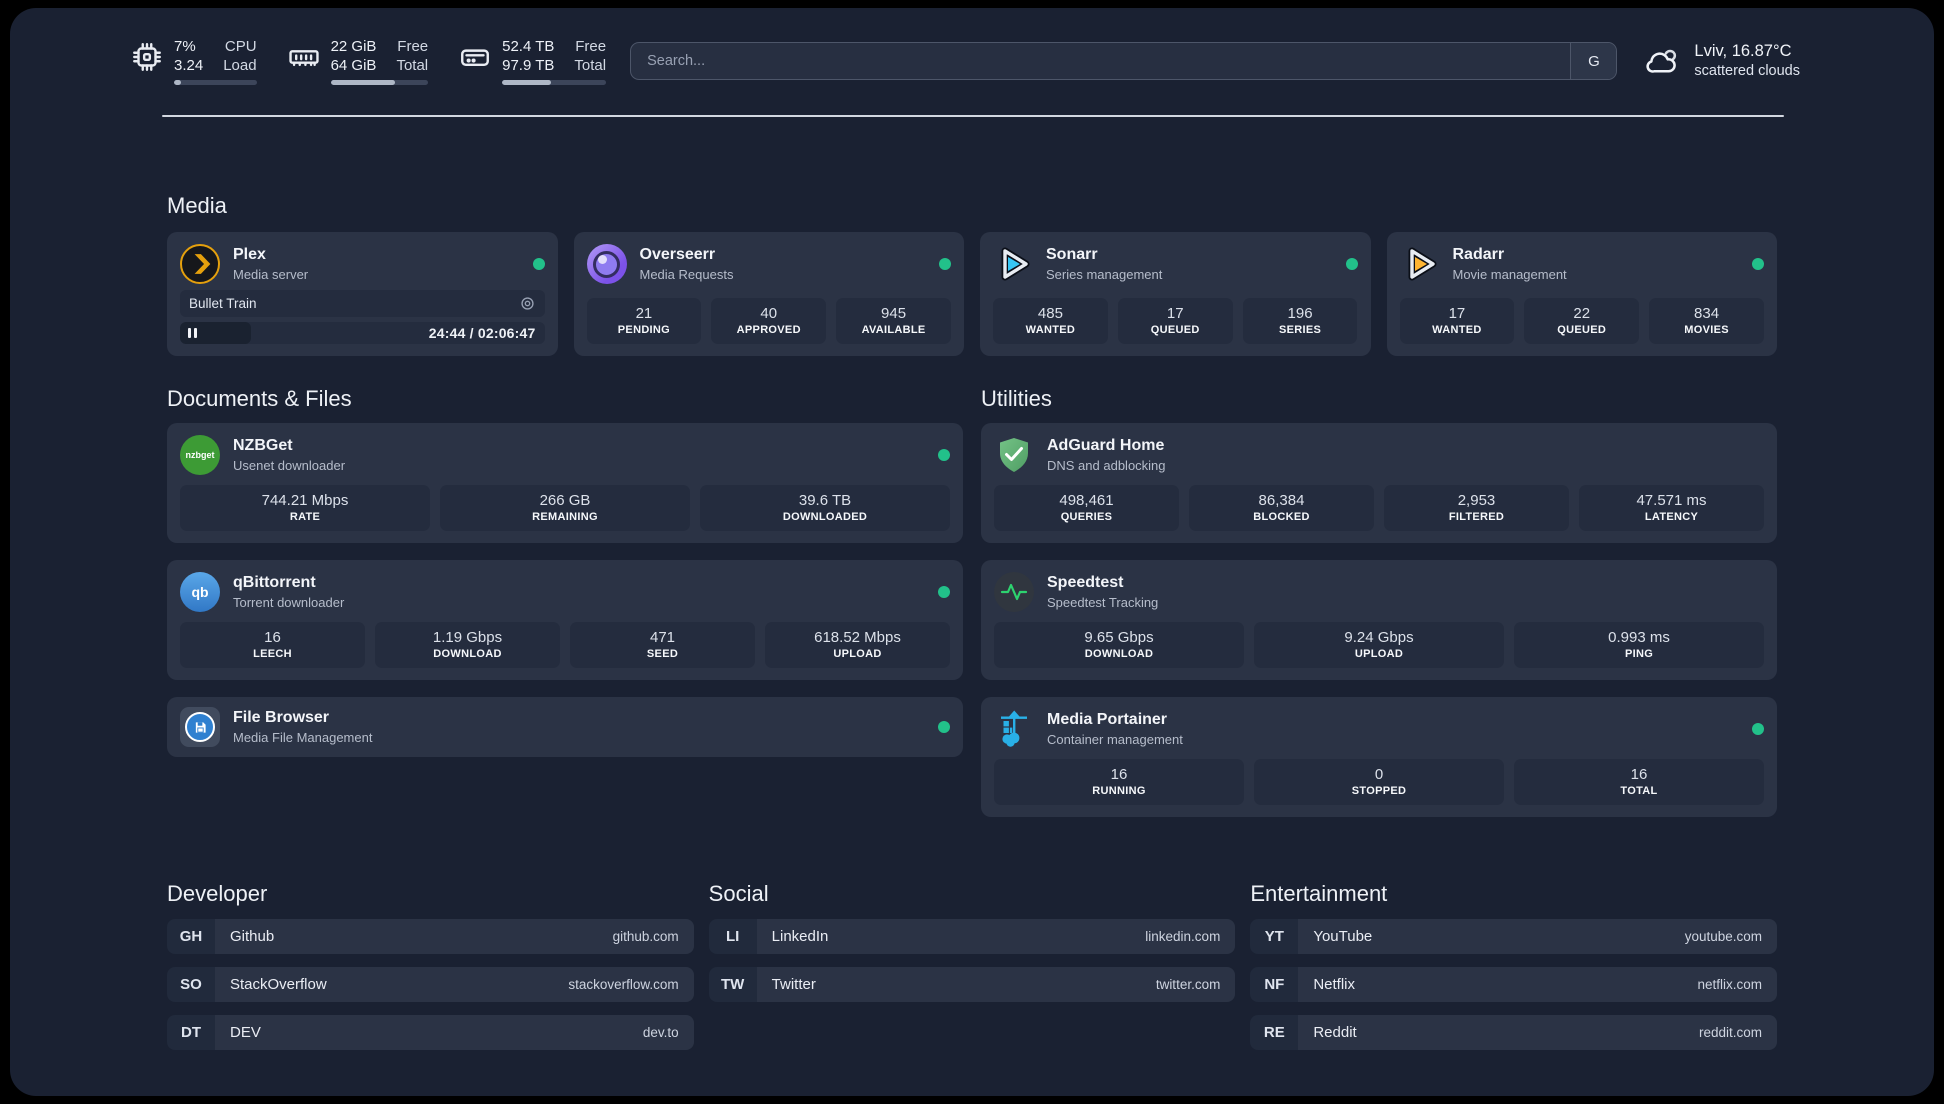 The image size is (1944, 1104). I want to click on stat-box: 16 TOTAL, so click(1639, 782).